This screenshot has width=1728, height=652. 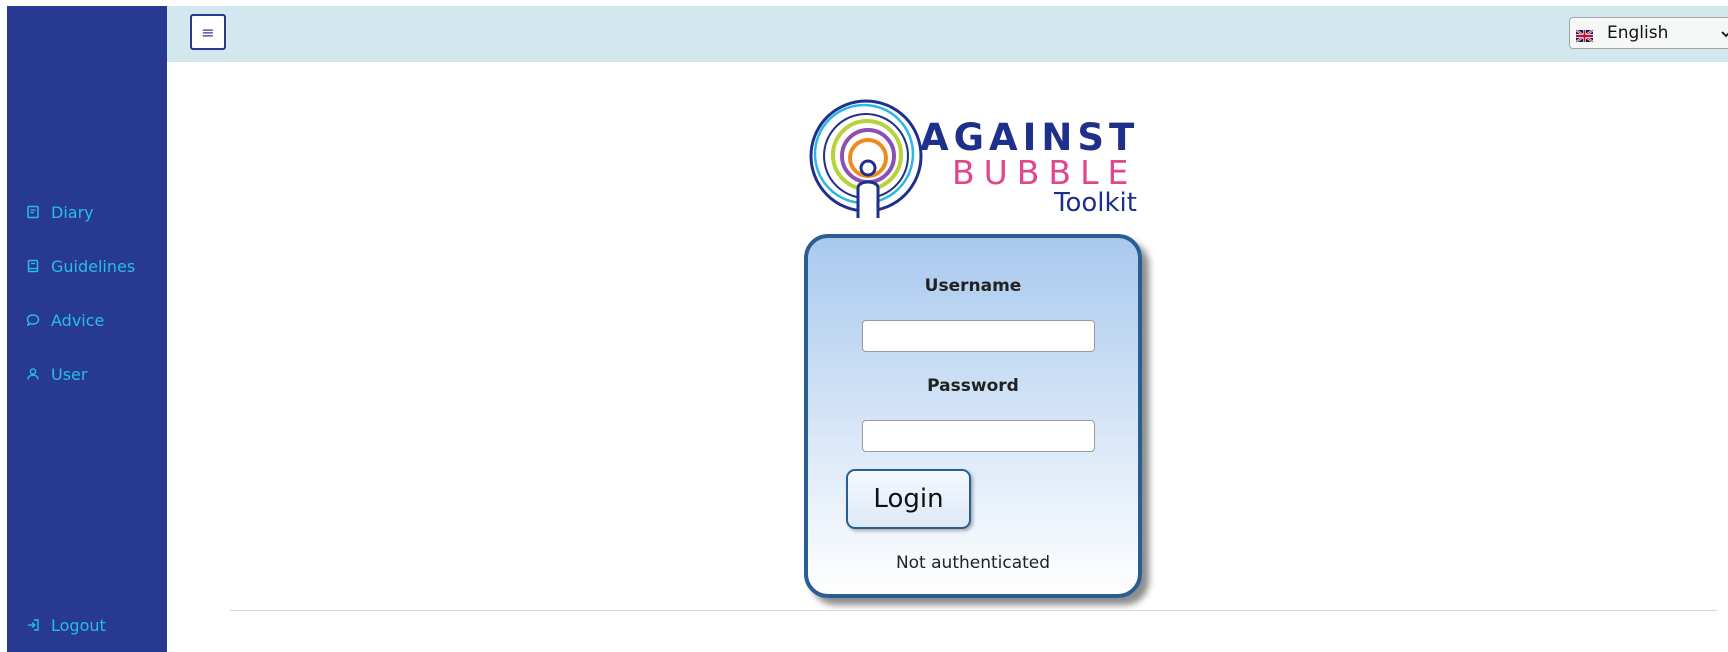 What do you see at coordinates (1638, 33) in the screenshot?
I see `language-select-value: English` at bounding box center [1638, 33].